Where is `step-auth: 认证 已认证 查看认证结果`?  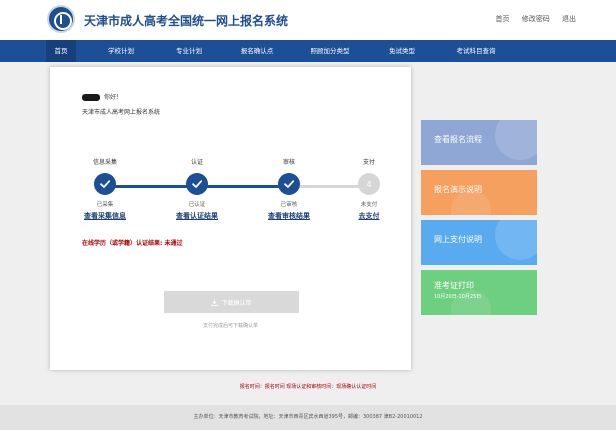
step-auth: 认证 已认证 查看认证结果 is located at coordinates (197, 189).